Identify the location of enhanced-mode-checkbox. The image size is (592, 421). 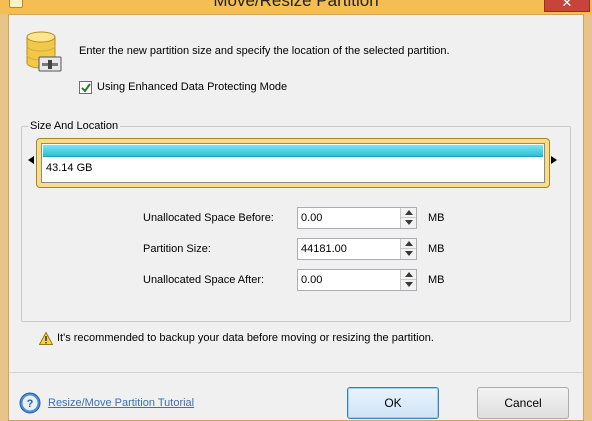
(85, 87).